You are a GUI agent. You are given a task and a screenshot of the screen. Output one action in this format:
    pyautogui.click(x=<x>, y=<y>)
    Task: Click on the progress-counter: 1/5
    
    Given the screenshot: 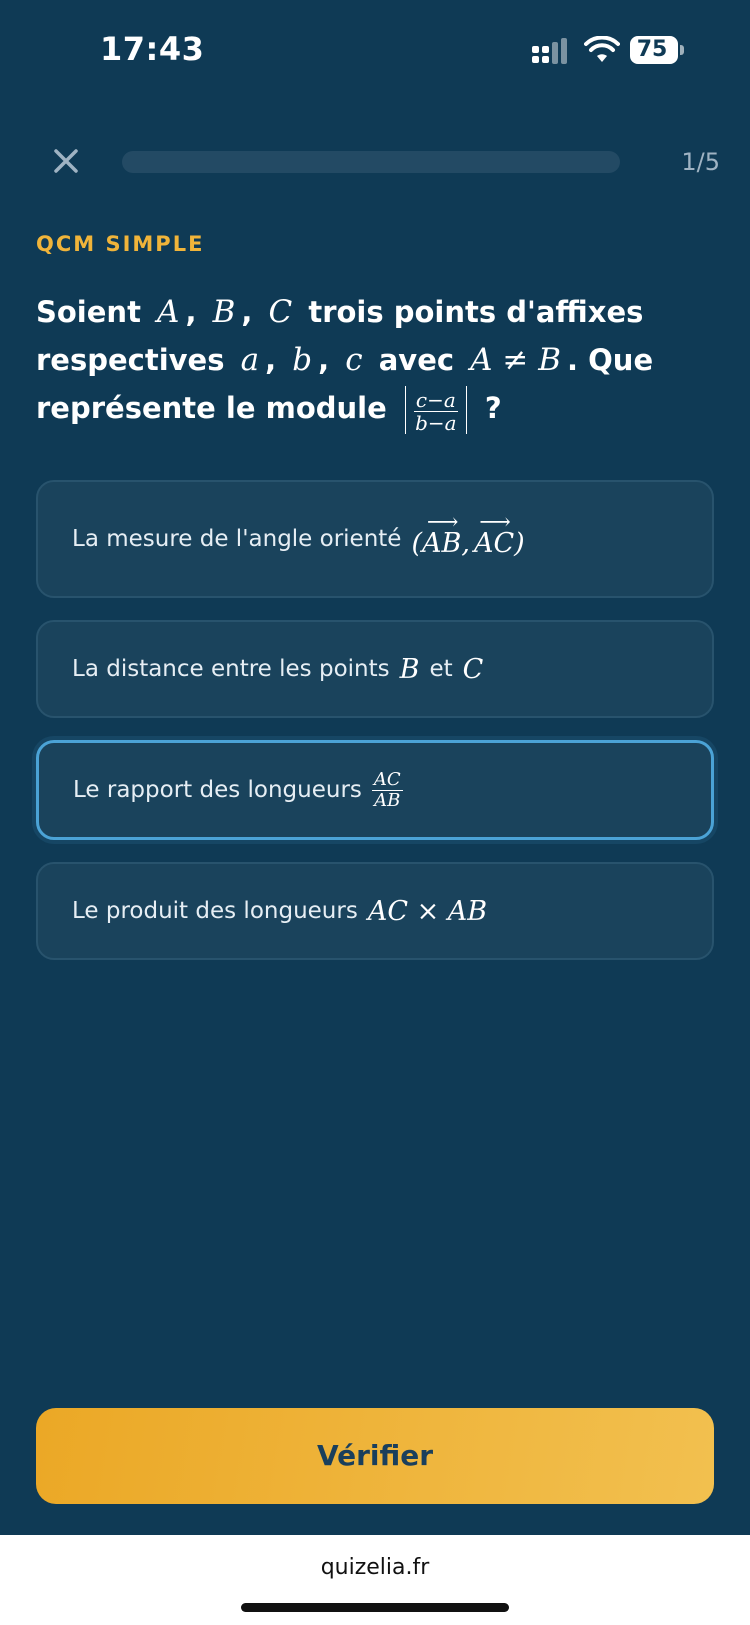 What is the action you would take?
    pyautogui.click(x=700, y=162)
    